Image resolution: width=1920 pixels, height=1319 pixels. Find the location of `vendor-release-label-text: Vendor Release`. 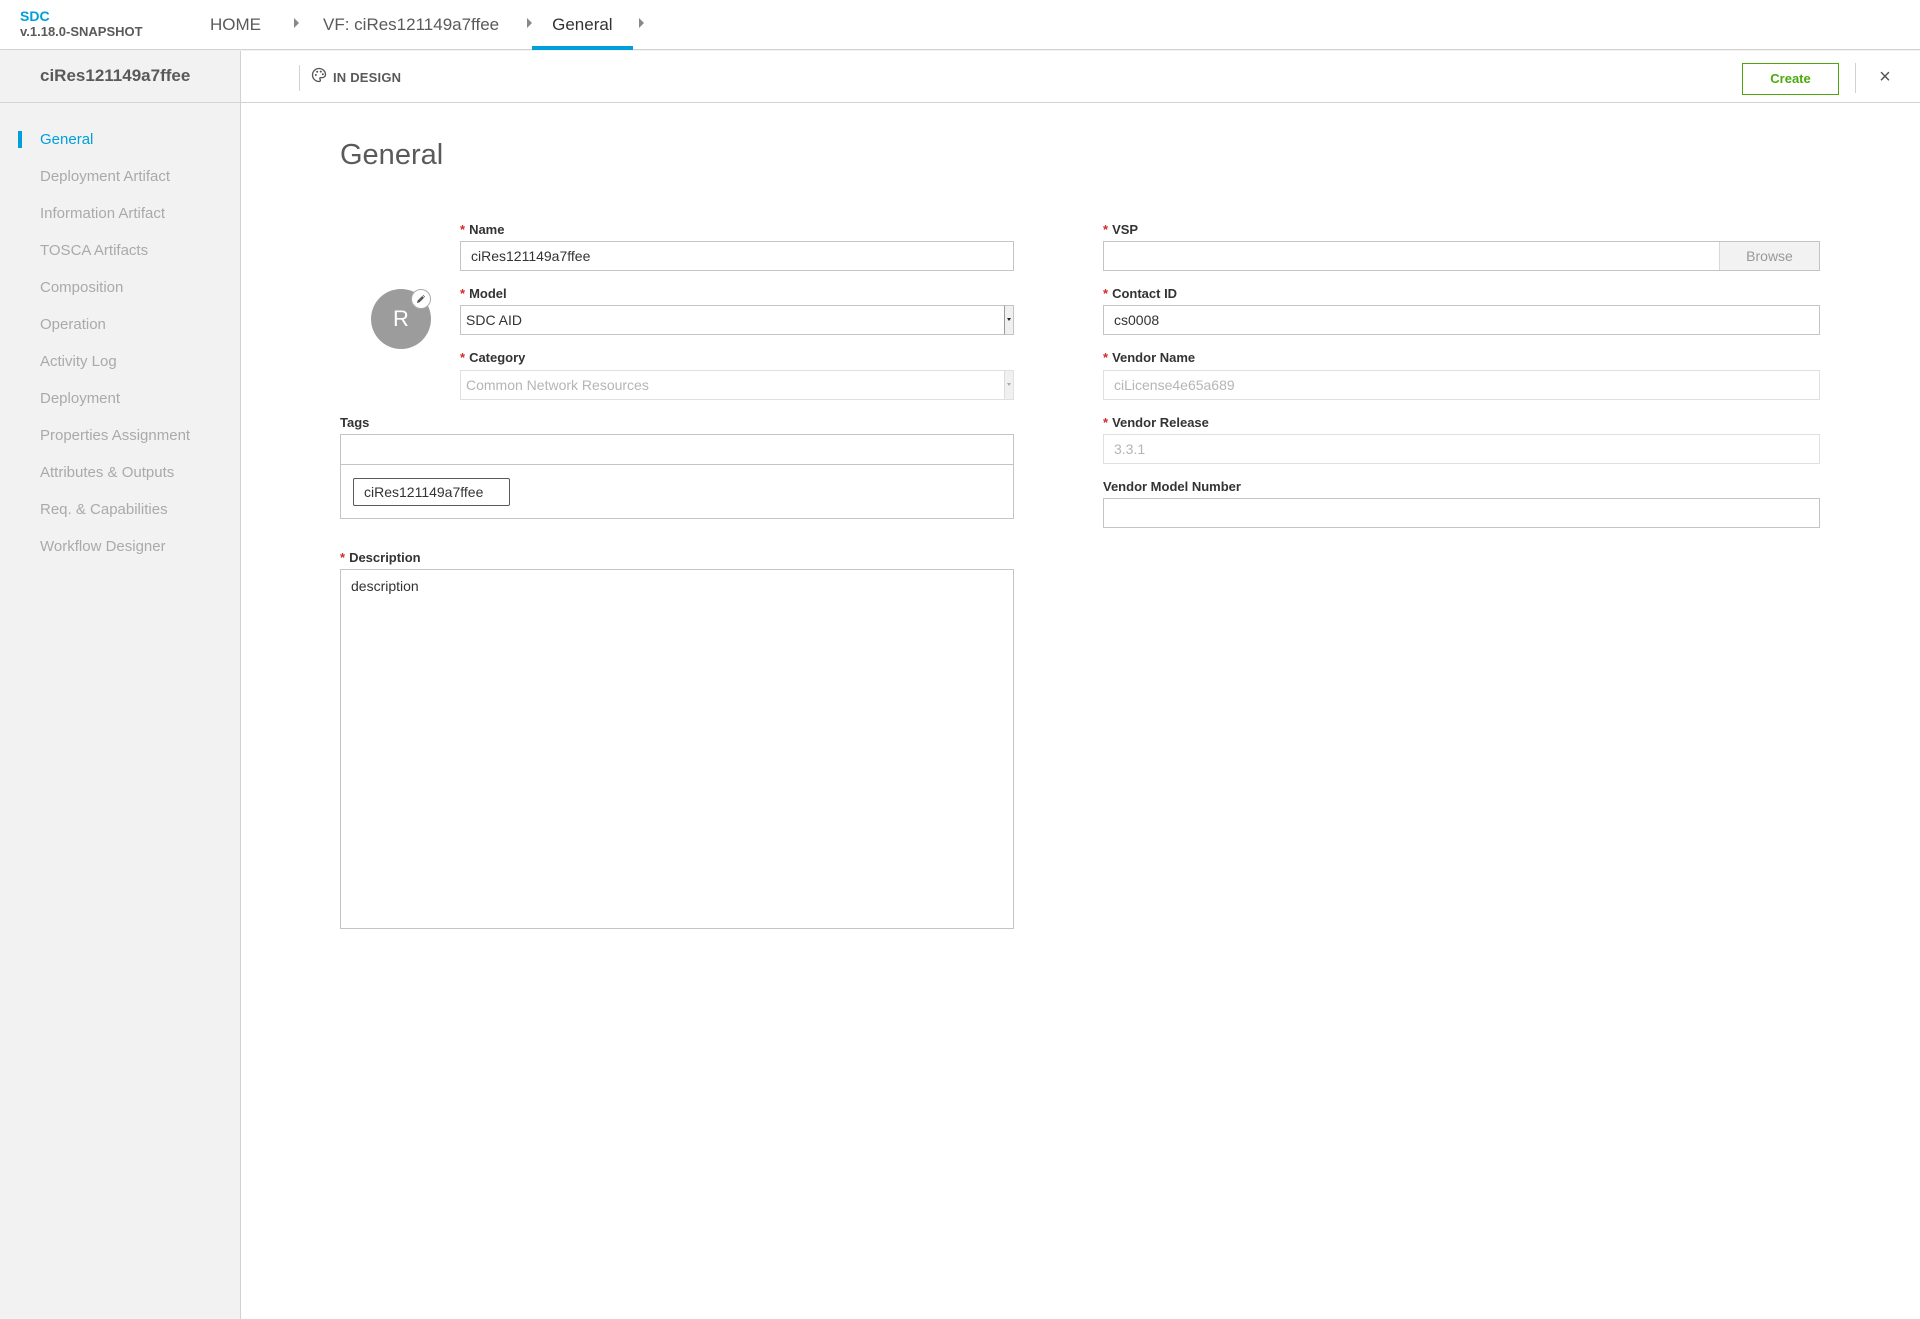

vendor-release-label-text: Vendor Release is located at coordinates (1160, 422).